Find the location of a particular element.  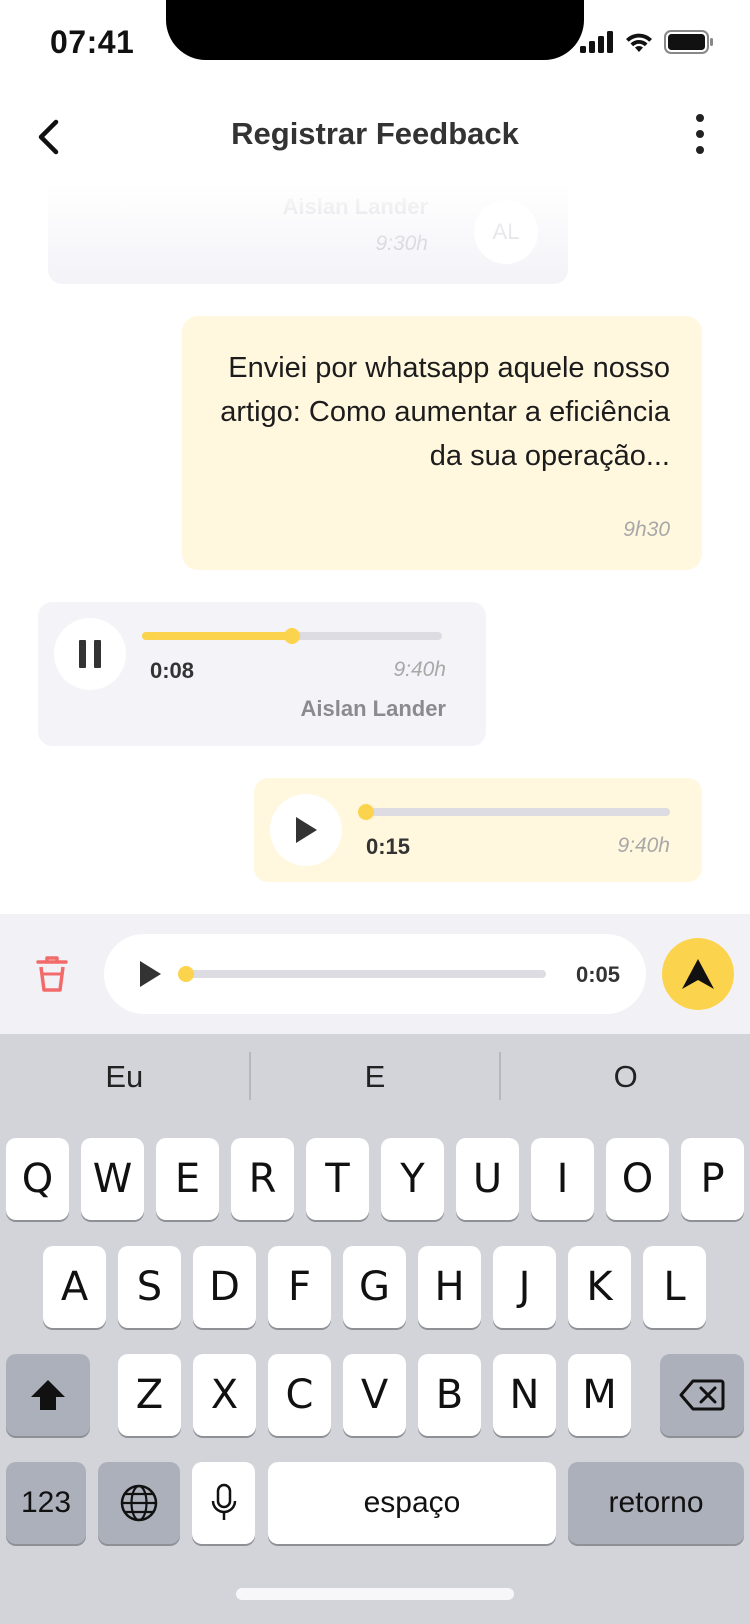

key-p: P is located at coordinates (712, 1179).